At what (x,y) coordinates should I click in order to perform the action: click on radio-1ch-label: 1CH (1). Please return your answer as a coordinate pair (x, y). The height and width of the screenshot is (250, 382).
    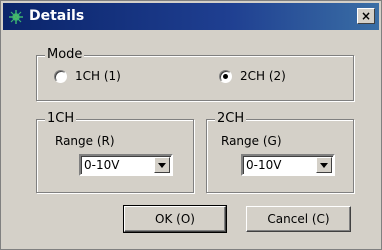
    Looking at the image, I should click on (98, 76).